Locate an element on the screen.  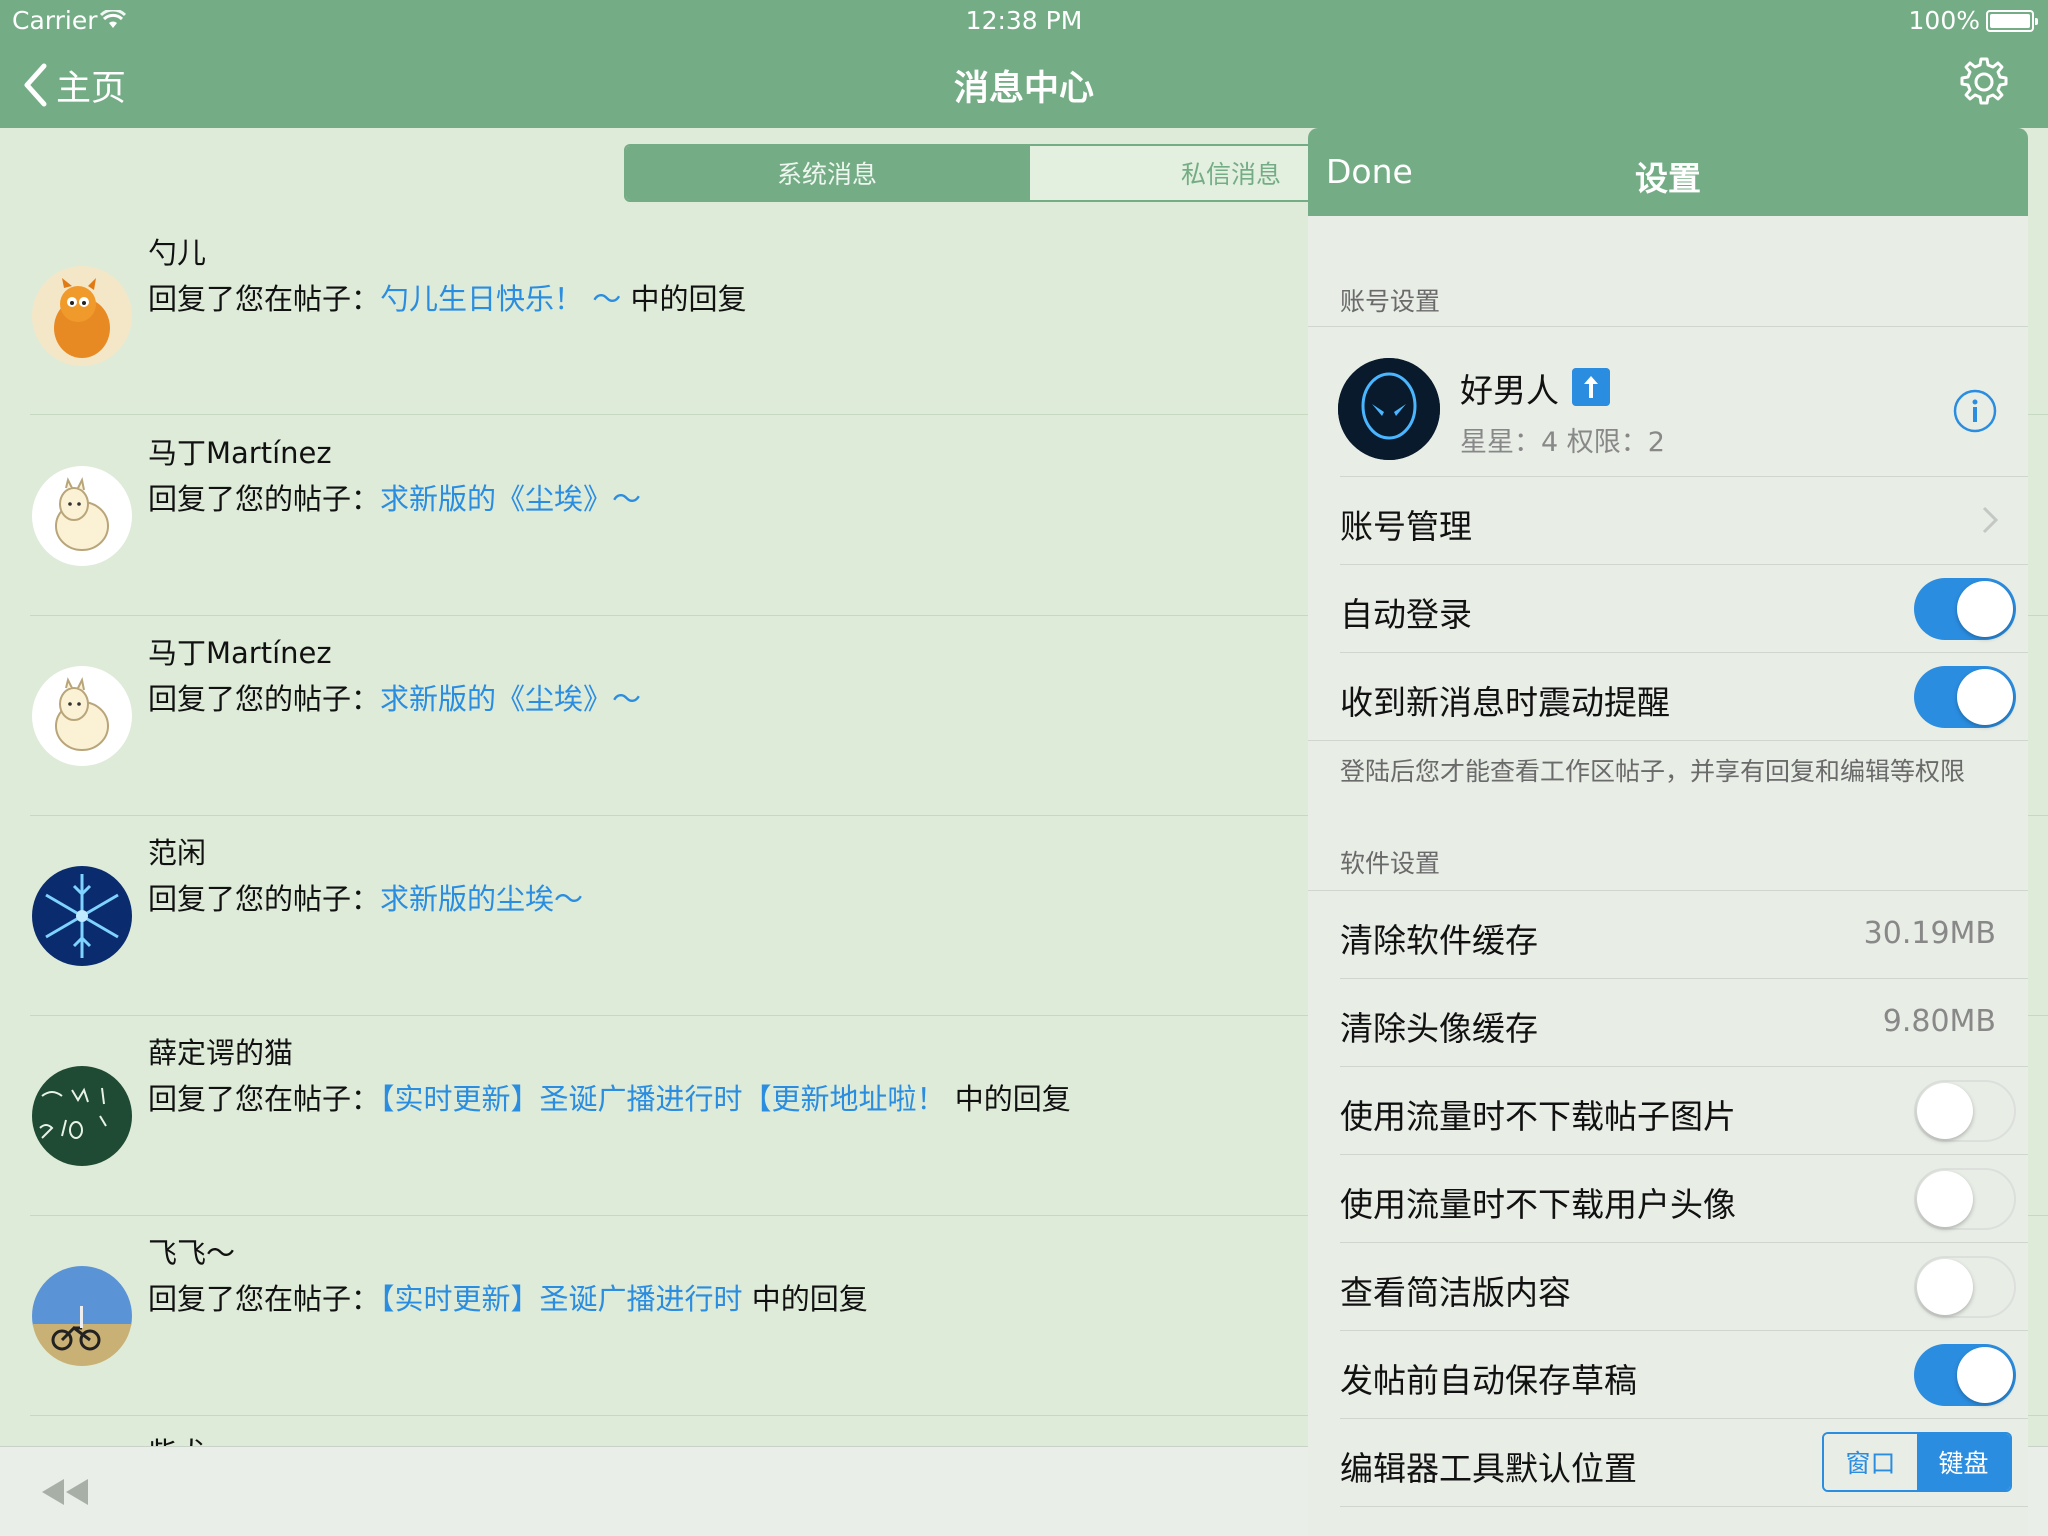
status-time: 12:38 PM is located at coordinates (1024, 20).